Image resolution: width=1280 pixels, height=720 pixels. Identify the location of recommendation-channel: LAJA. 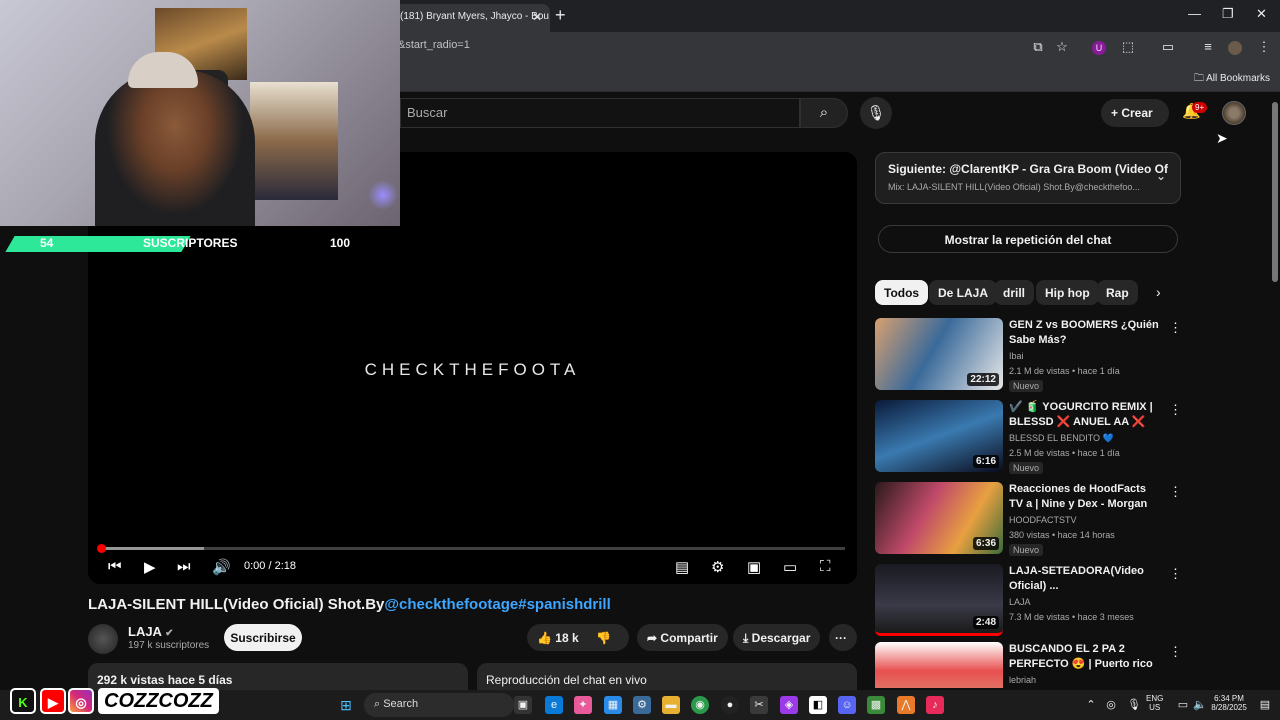
(1020, 602).